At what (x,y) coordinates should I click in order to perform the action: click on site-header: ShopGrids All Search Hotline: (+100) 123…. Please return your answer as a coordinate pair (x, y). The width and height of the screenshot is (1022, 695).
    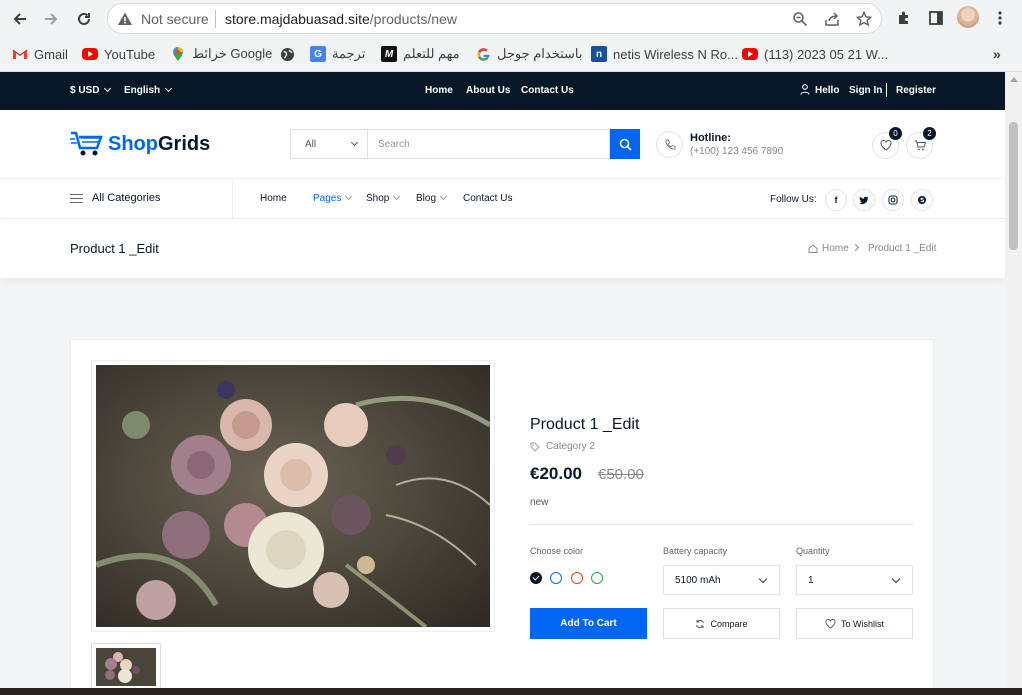
    Looking at the image, I should click on (502, 144).